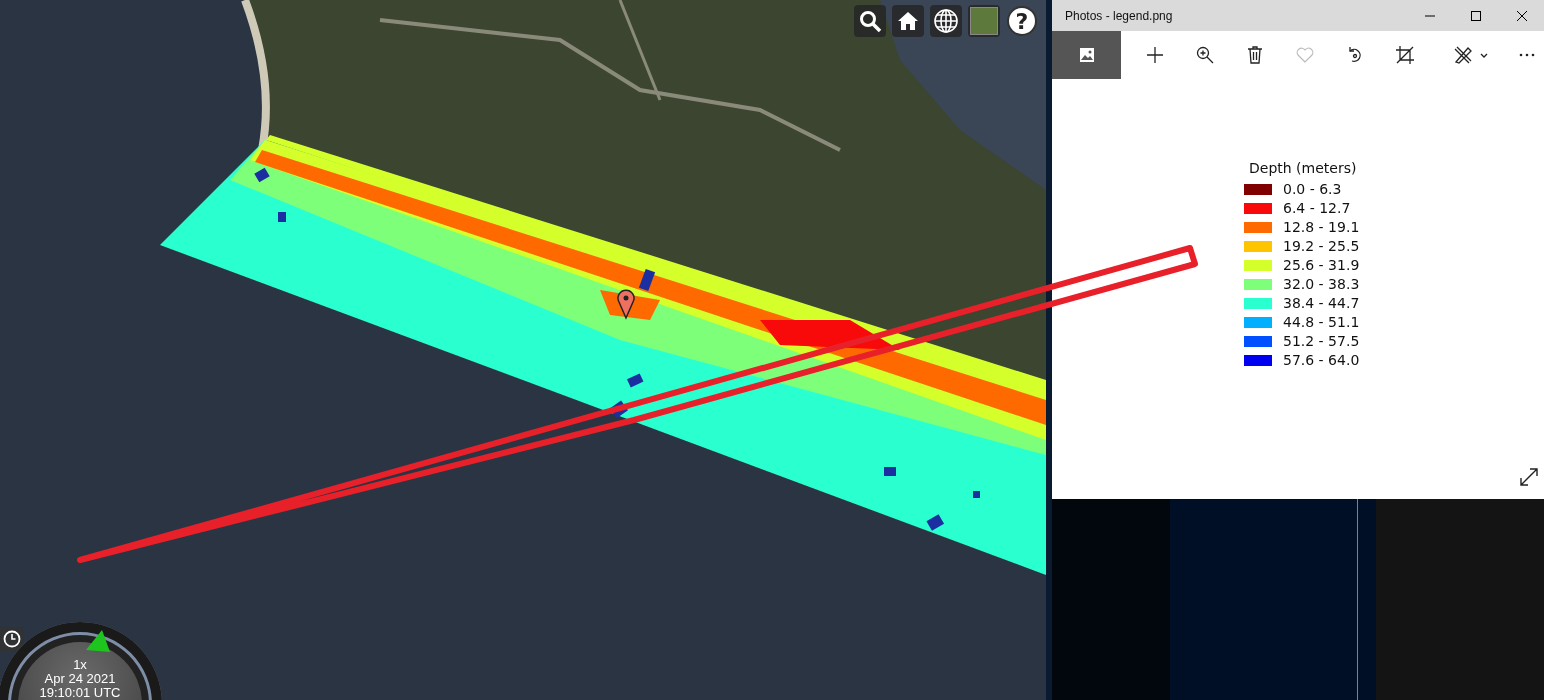  I want to click on legend-label: 25.6 - 31.9, so click(1321, 265).